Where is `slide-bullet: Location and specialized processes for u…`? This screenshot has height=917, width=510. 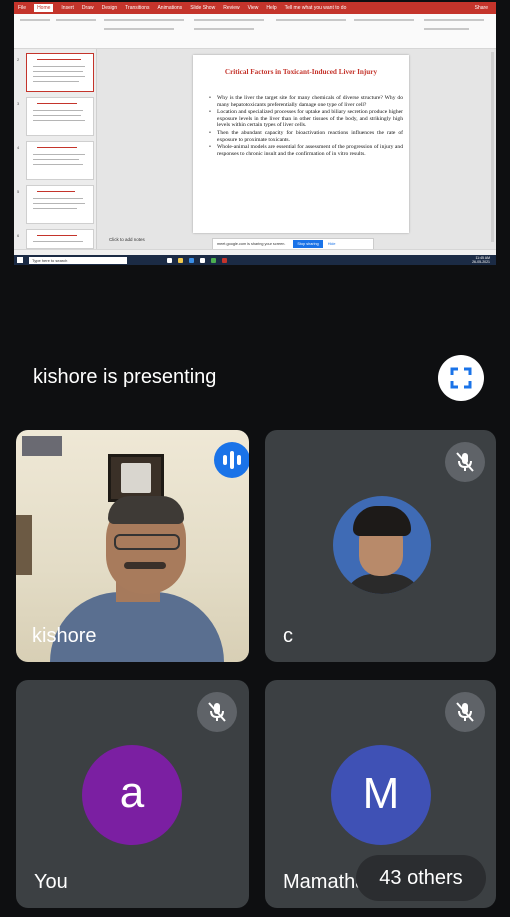 slide-bullet: Location and specialized processes for u… is located at coordinates (305, 119).